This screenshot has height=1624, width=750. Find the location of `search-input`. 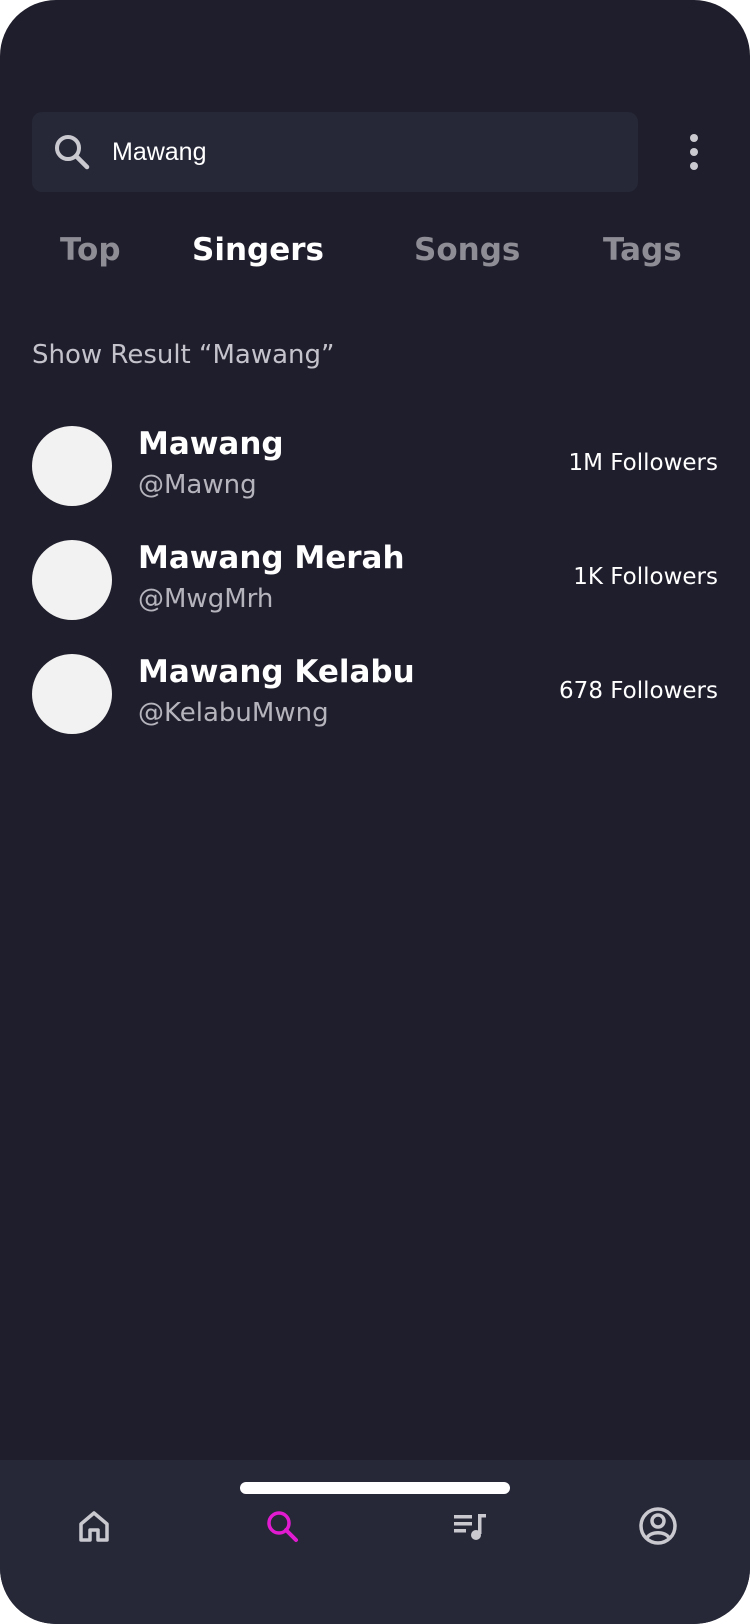

search-input is located at coordinates (362, 152).